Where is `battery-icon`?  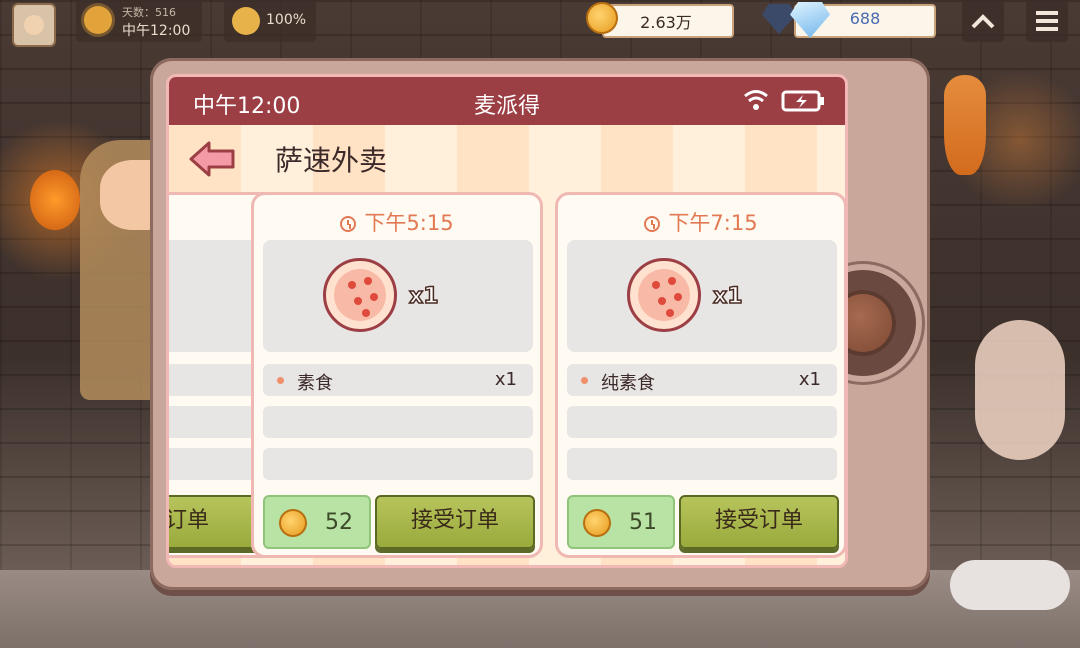
battery-icon is located at coordinates (802, 101).